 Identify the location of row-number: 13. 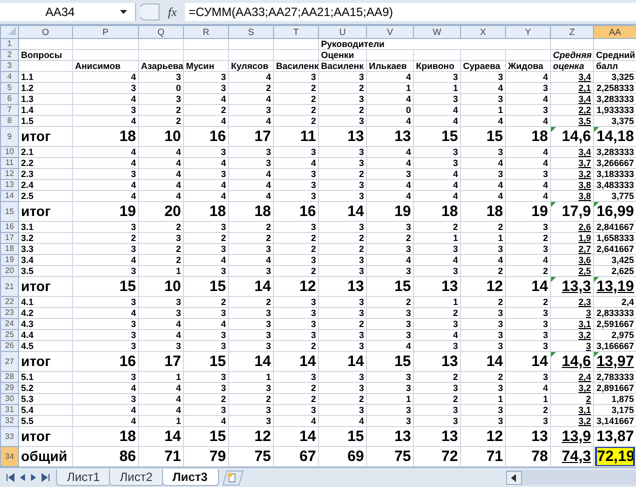
(9, 185).